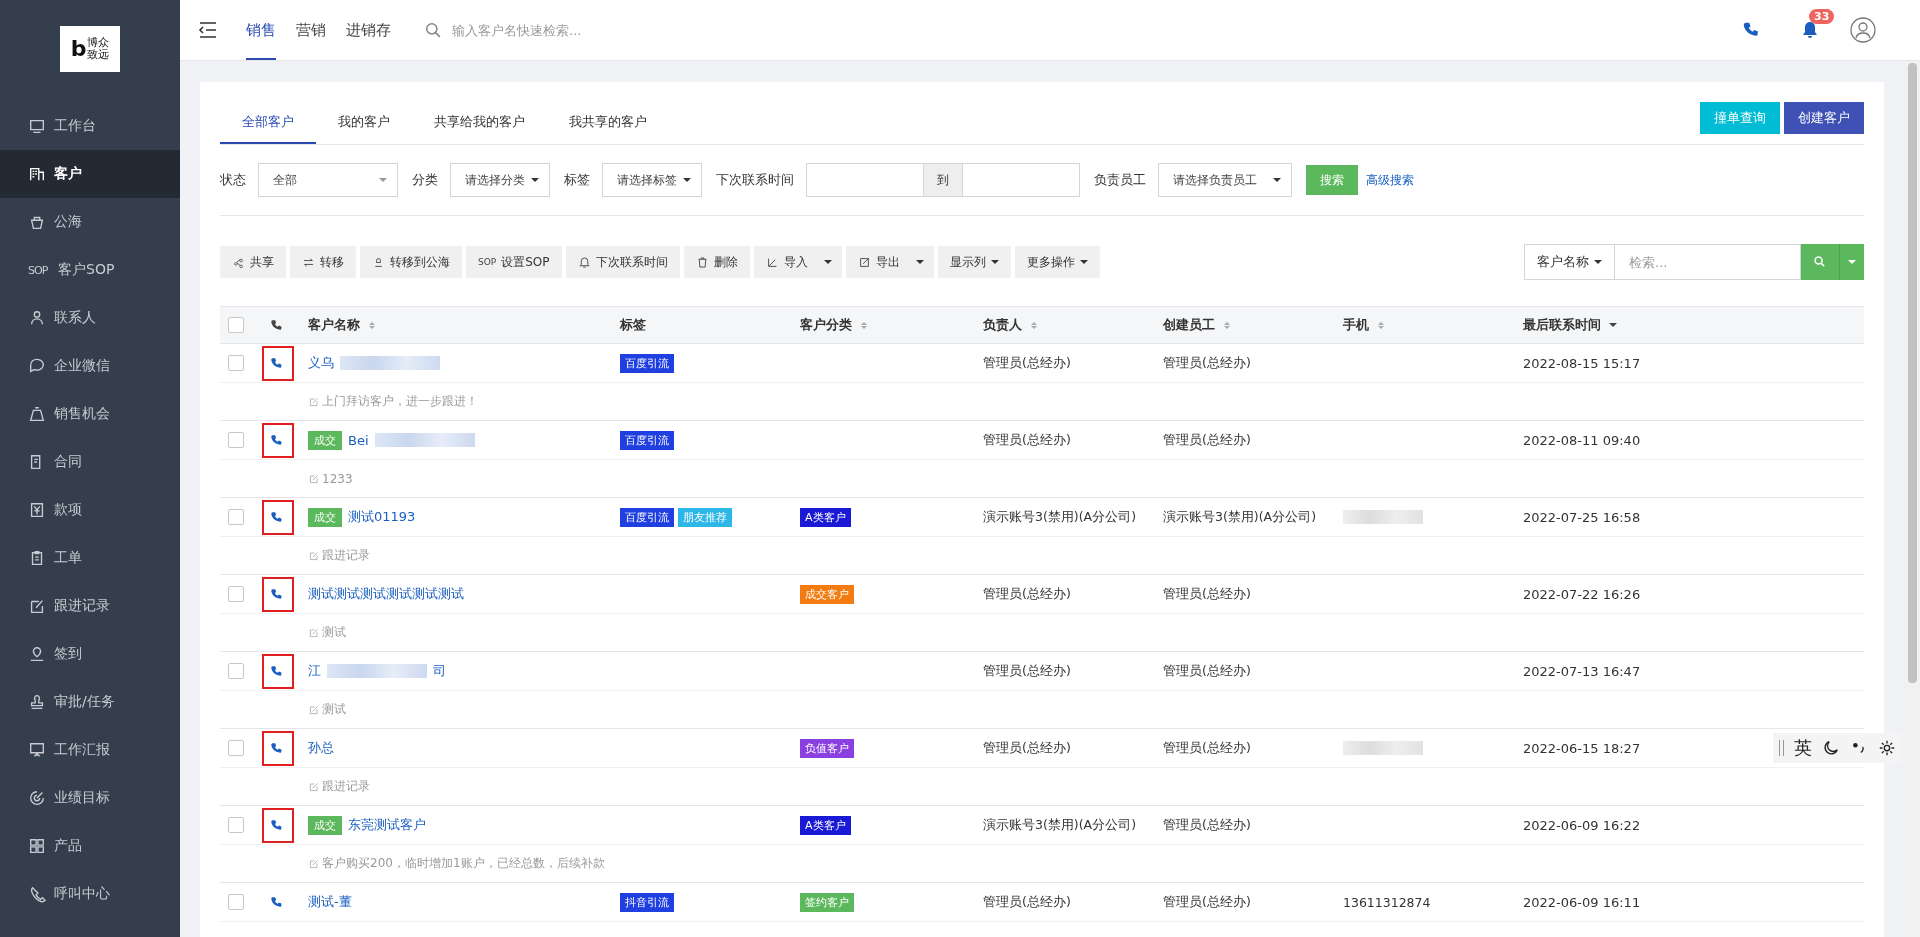 The width and height of the screenshot is (1920, 937). I want to click on category-tag: 成交客户, so click(827, 594).